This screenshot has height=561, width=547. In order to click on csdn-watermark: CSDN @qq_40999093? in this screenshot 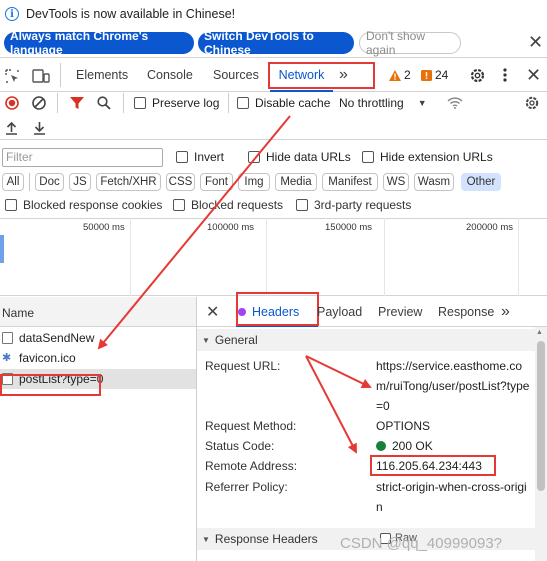, I will do `click(421, 543)`.